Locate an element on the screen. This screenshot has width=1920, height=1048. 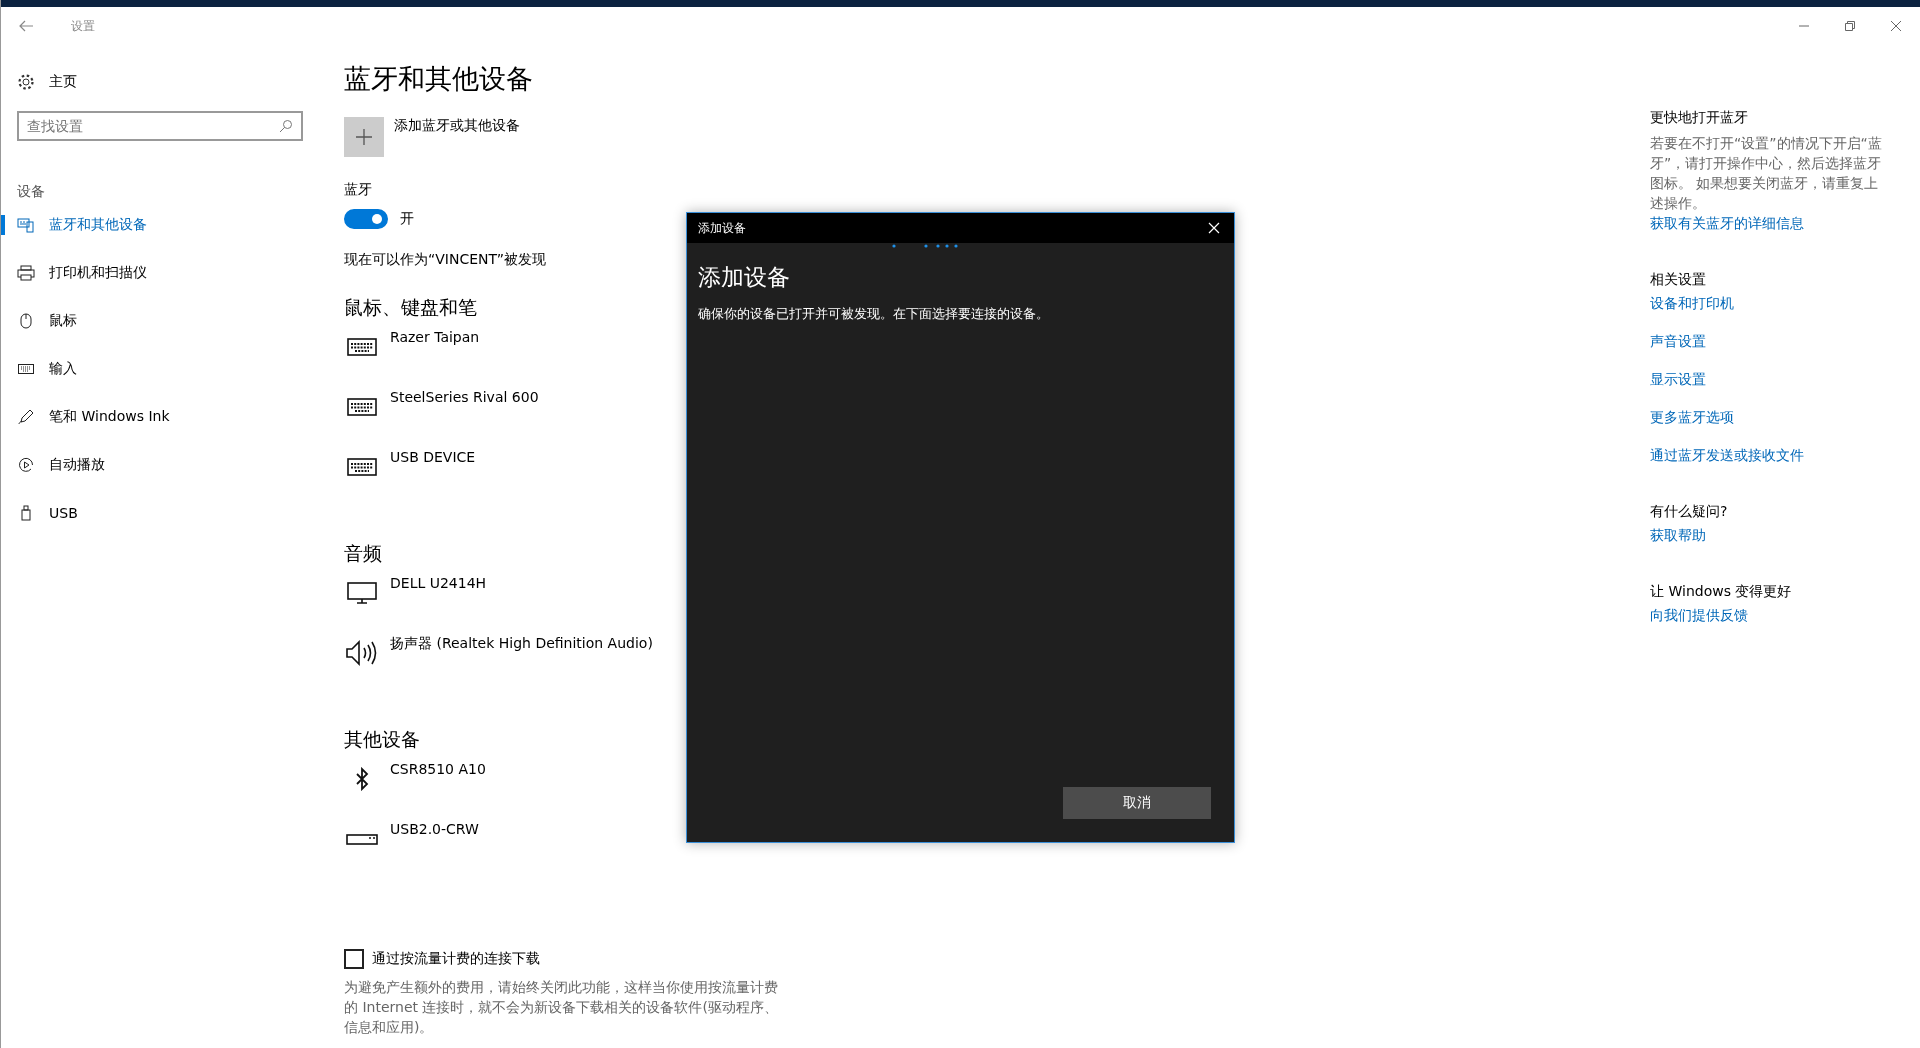
section-heading: 设备 is located at coordinates (31, 192).